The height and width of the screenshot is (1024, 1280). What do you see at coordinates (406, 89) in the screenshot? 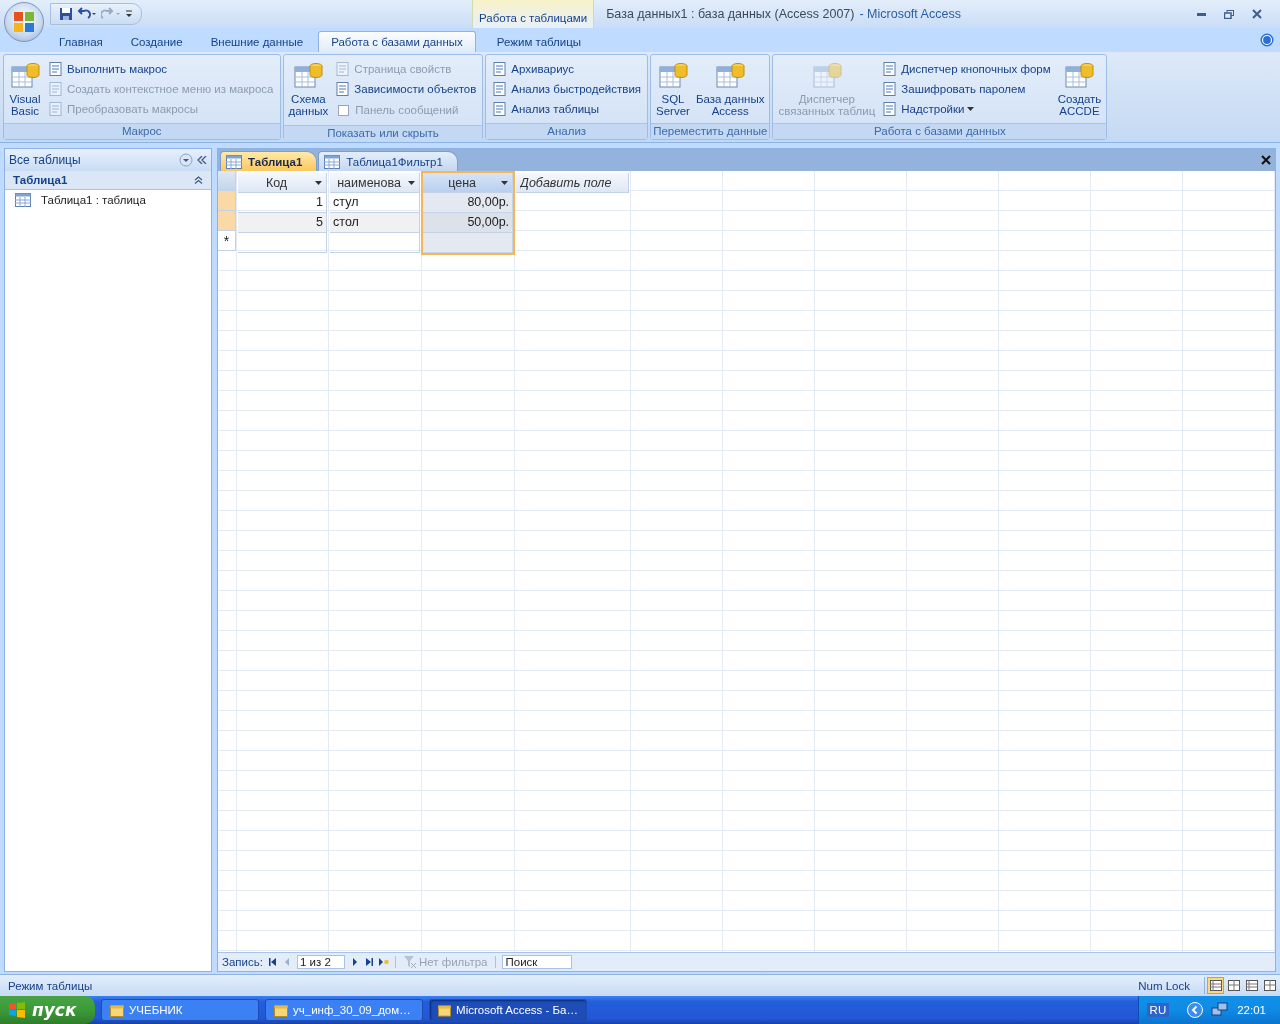
I see `ribbon-button: Зависимости объектов` at bounding box center [406, 89].